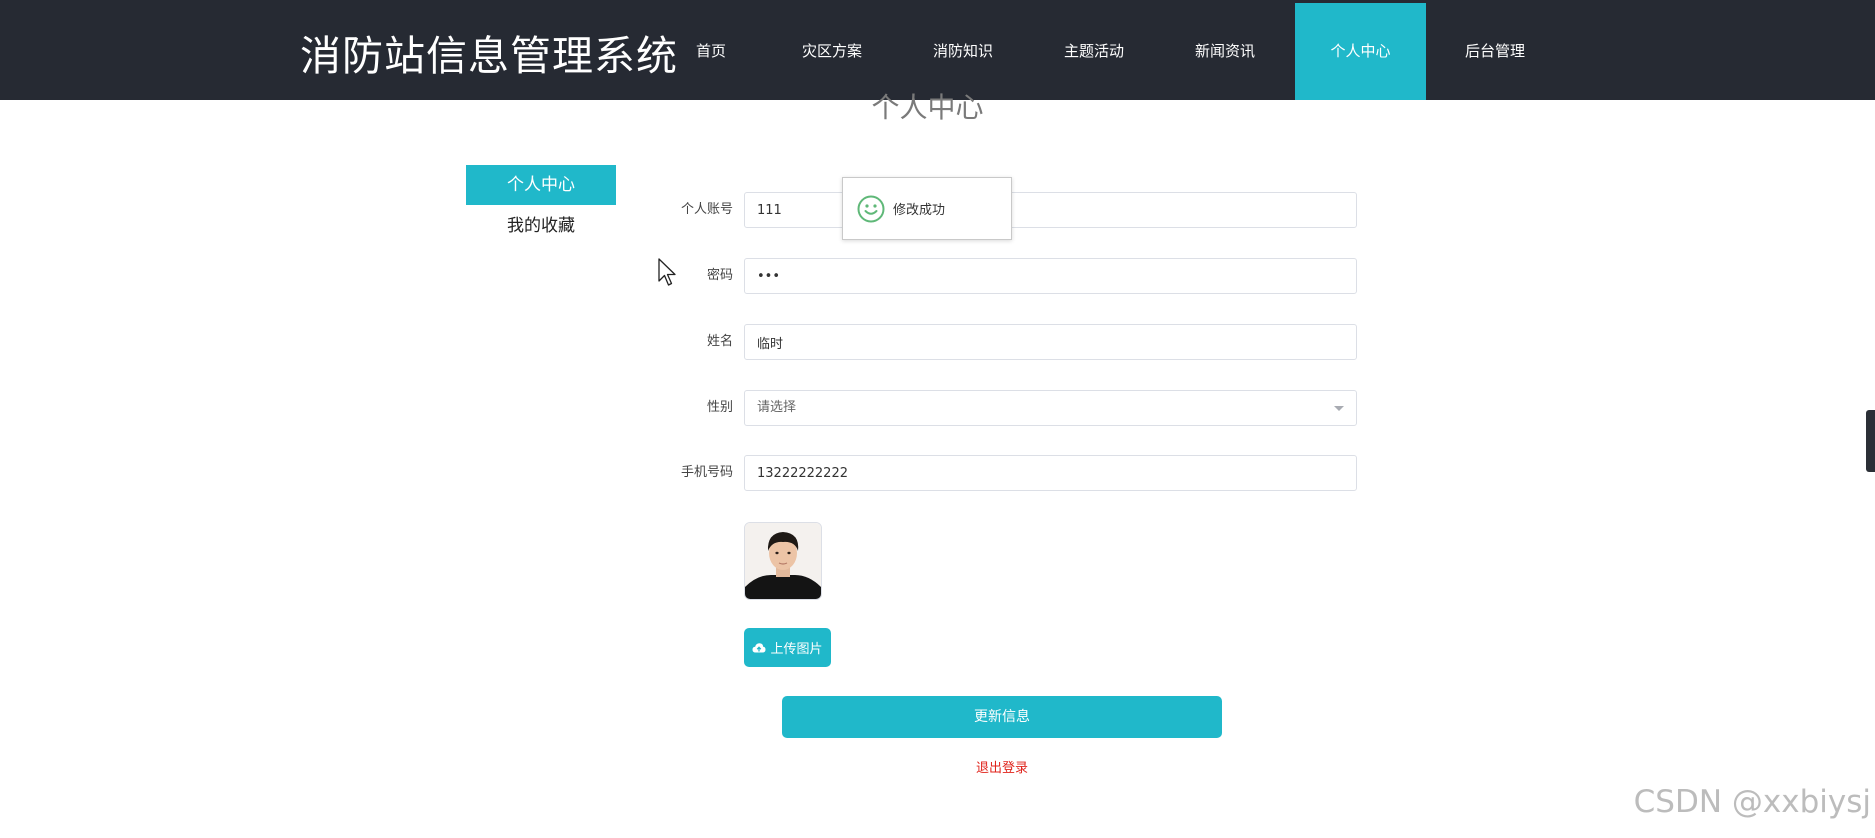 This screenshot has height=838, width=1875. I want to click on site-title: 消防站信息管理系统, so click(489, 56).